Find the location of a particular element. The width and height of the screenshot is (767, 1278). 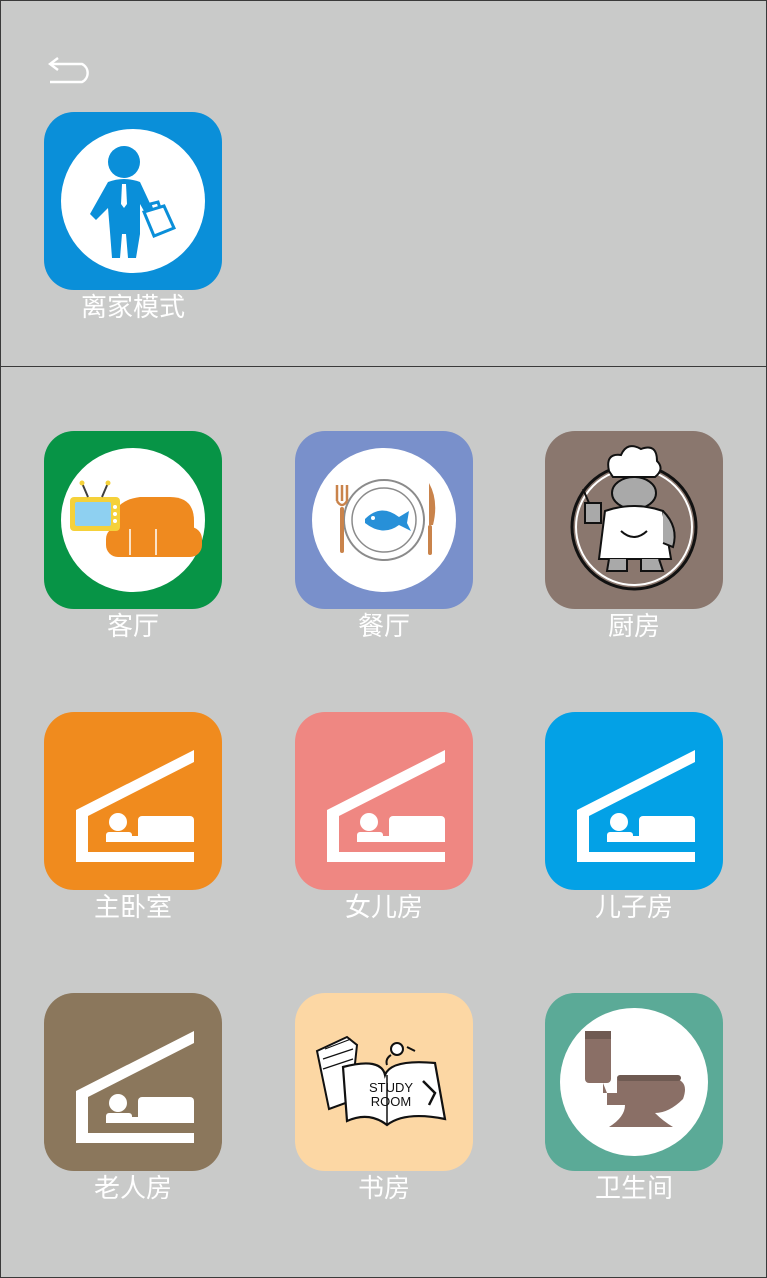

section-divider is located at coordinates (383, 366).